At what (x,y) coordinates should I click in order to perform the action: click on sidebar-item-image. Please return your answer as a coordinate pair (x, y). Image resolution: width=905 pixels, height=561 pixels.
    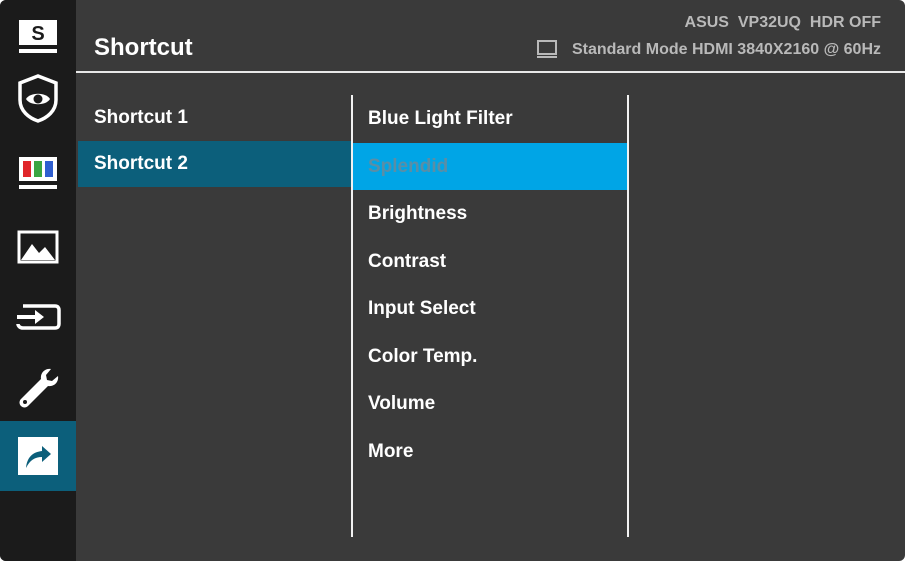
    Looking at the image, I should click on (38, 247).